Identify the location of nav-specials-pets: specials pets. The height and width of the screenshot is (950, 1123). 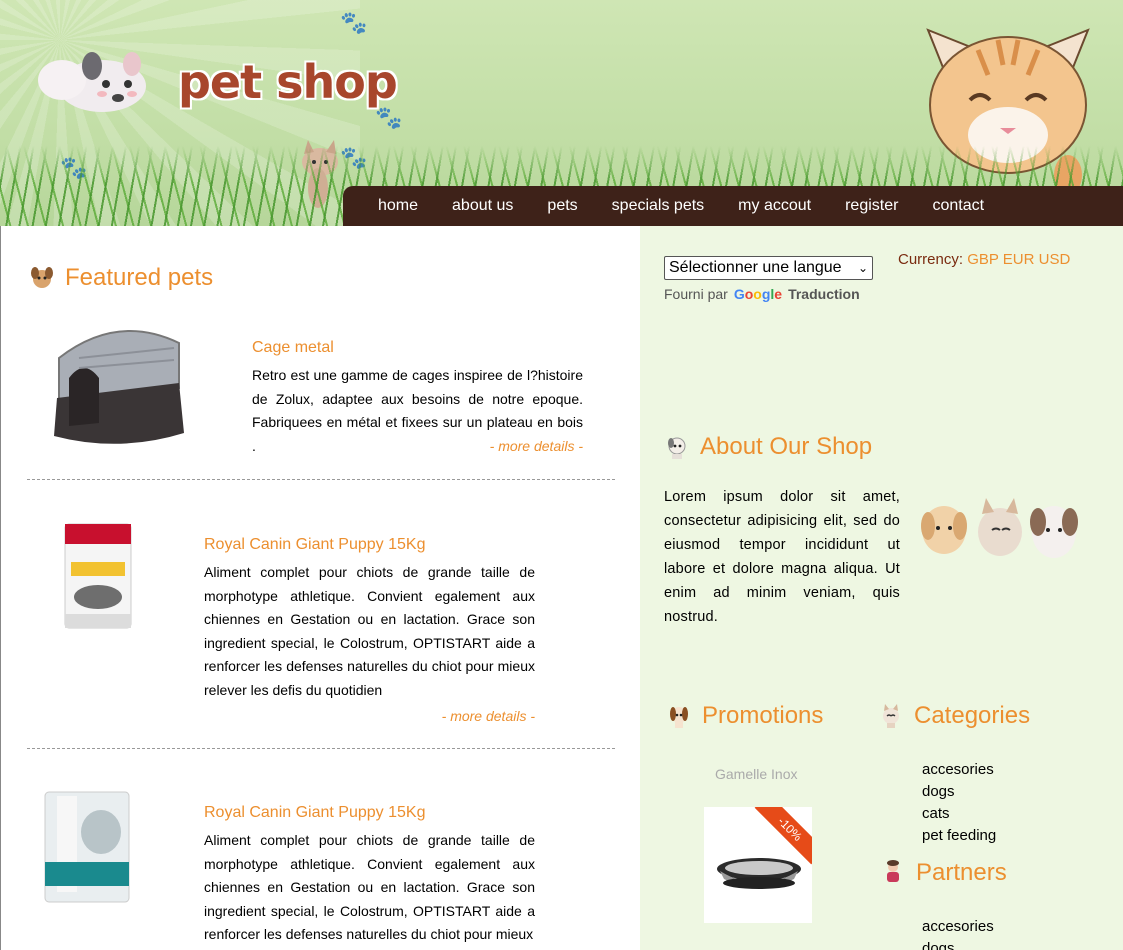
(658, 206).